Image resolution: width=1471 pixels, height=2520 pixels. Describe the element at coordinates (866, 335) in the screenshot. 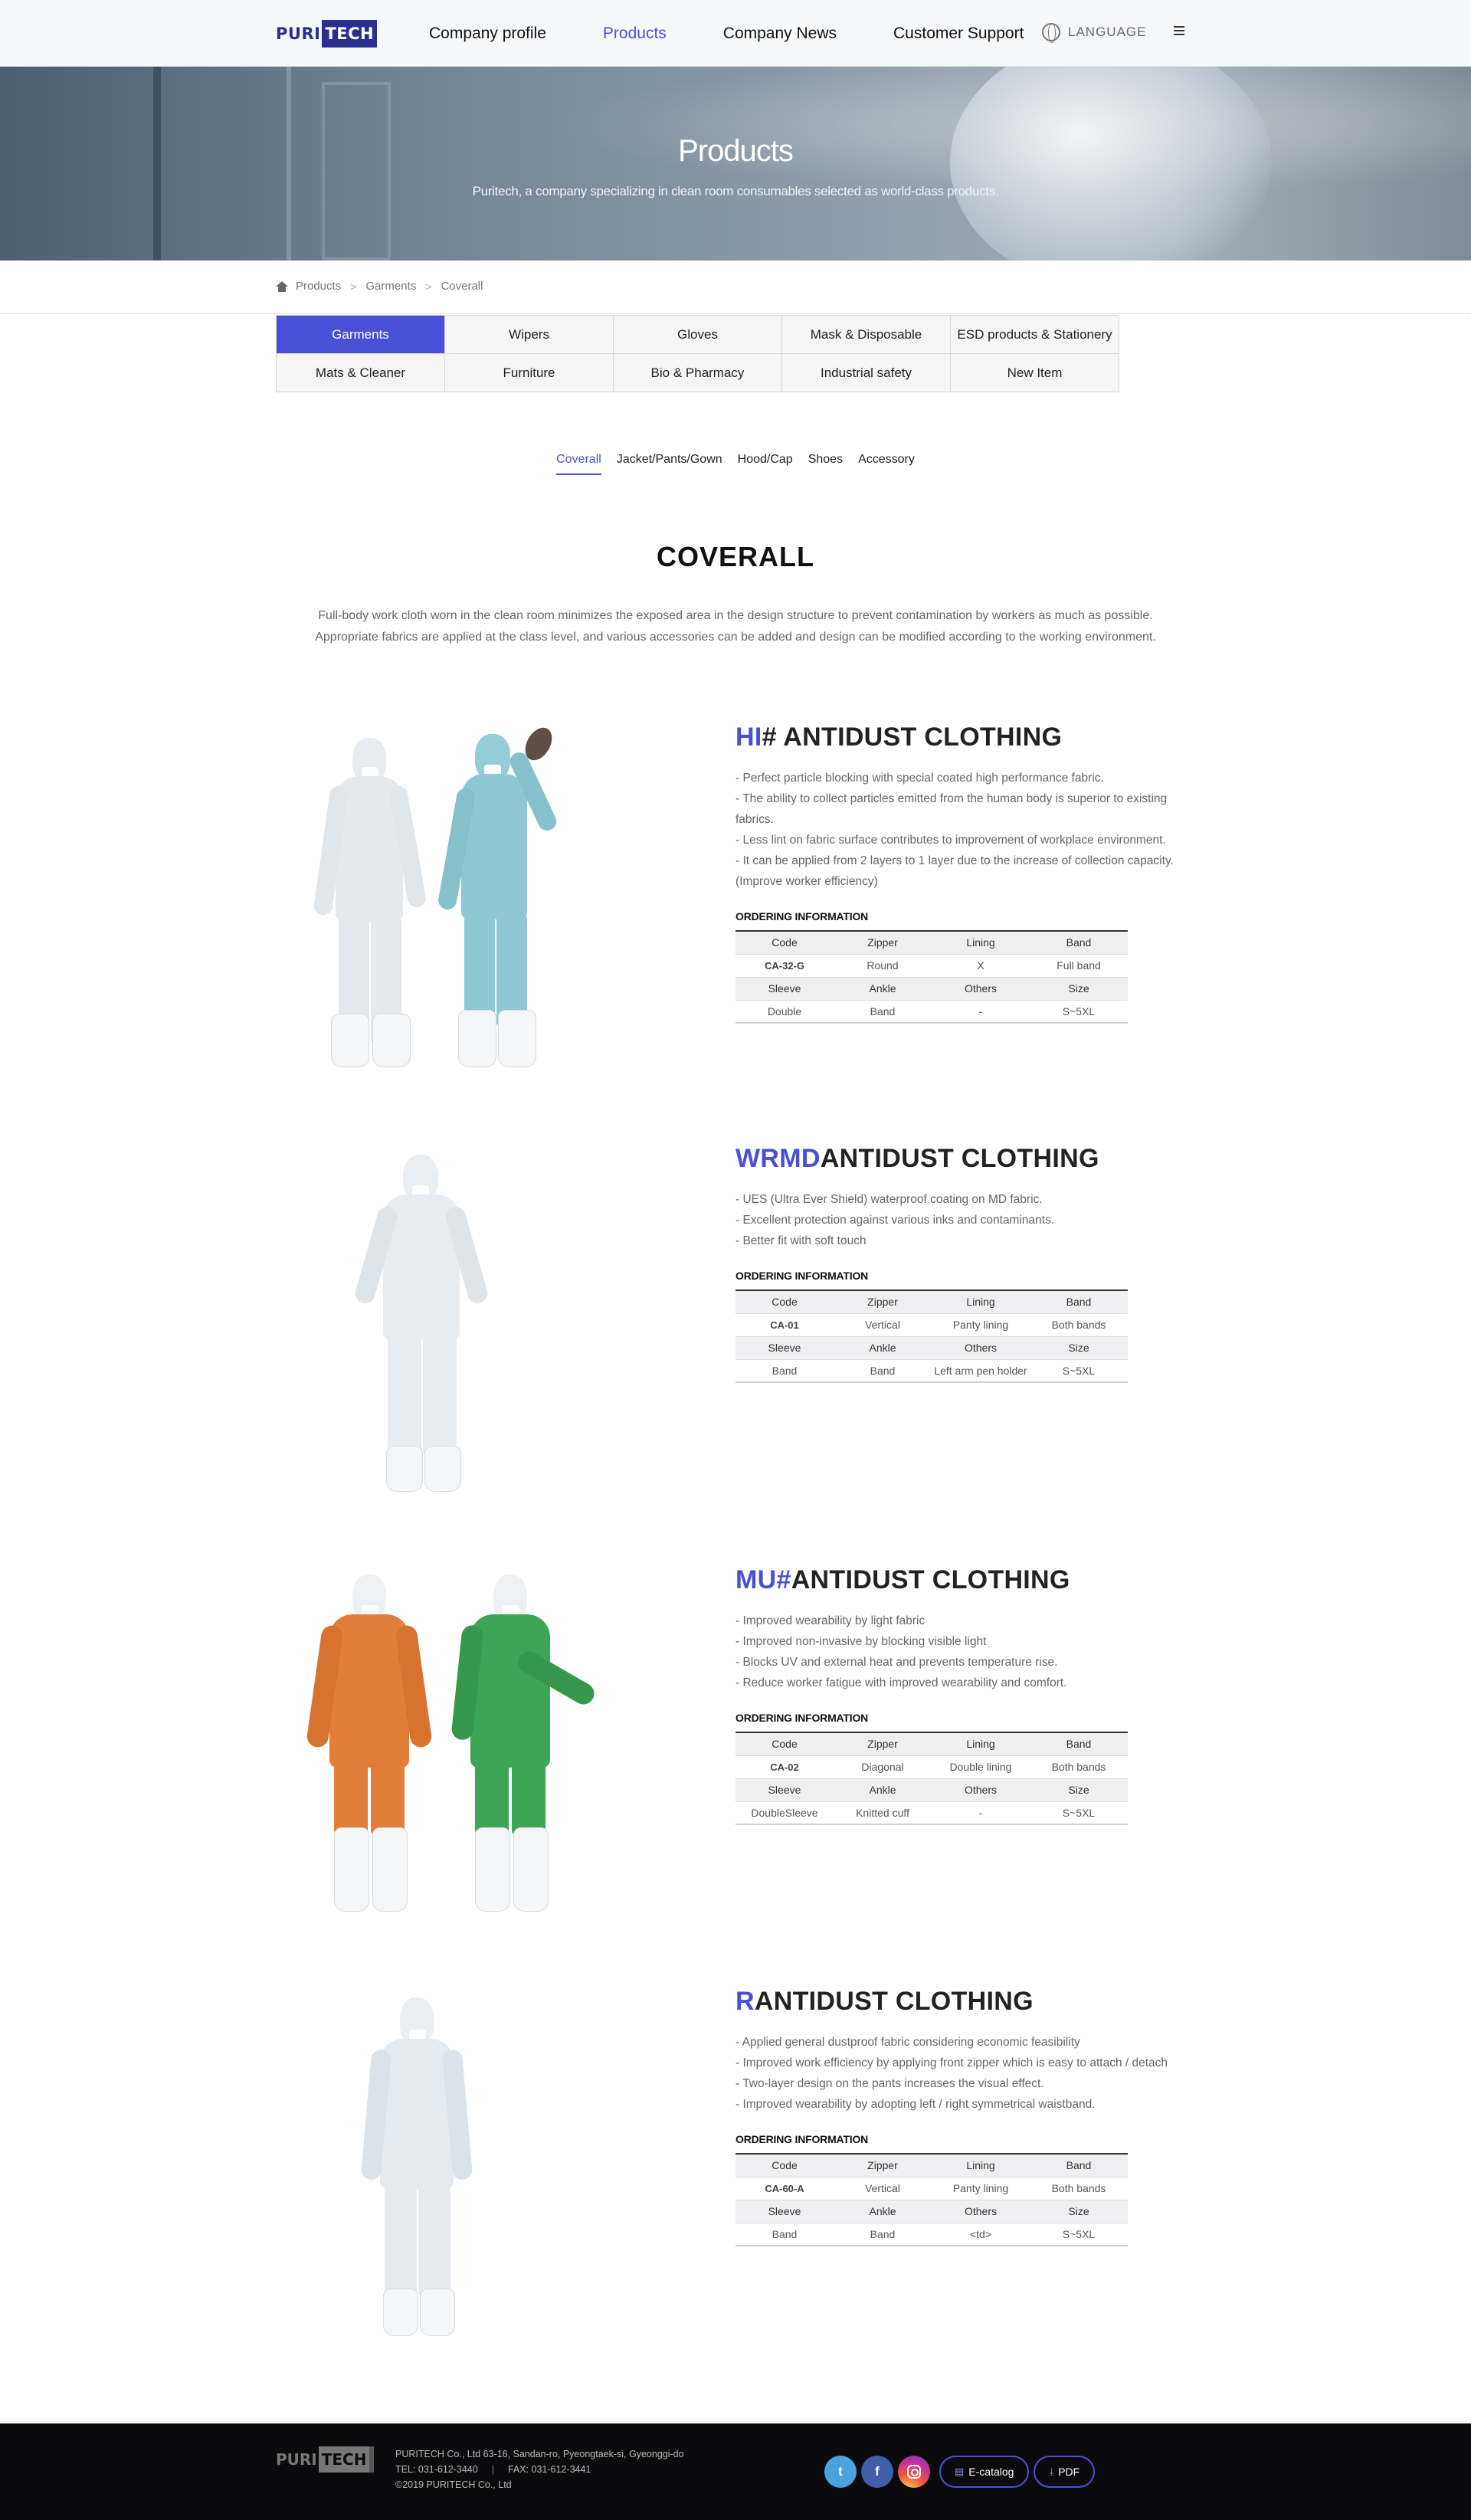

I see `category-mask-disposable: Mask & Disposable` at that location.